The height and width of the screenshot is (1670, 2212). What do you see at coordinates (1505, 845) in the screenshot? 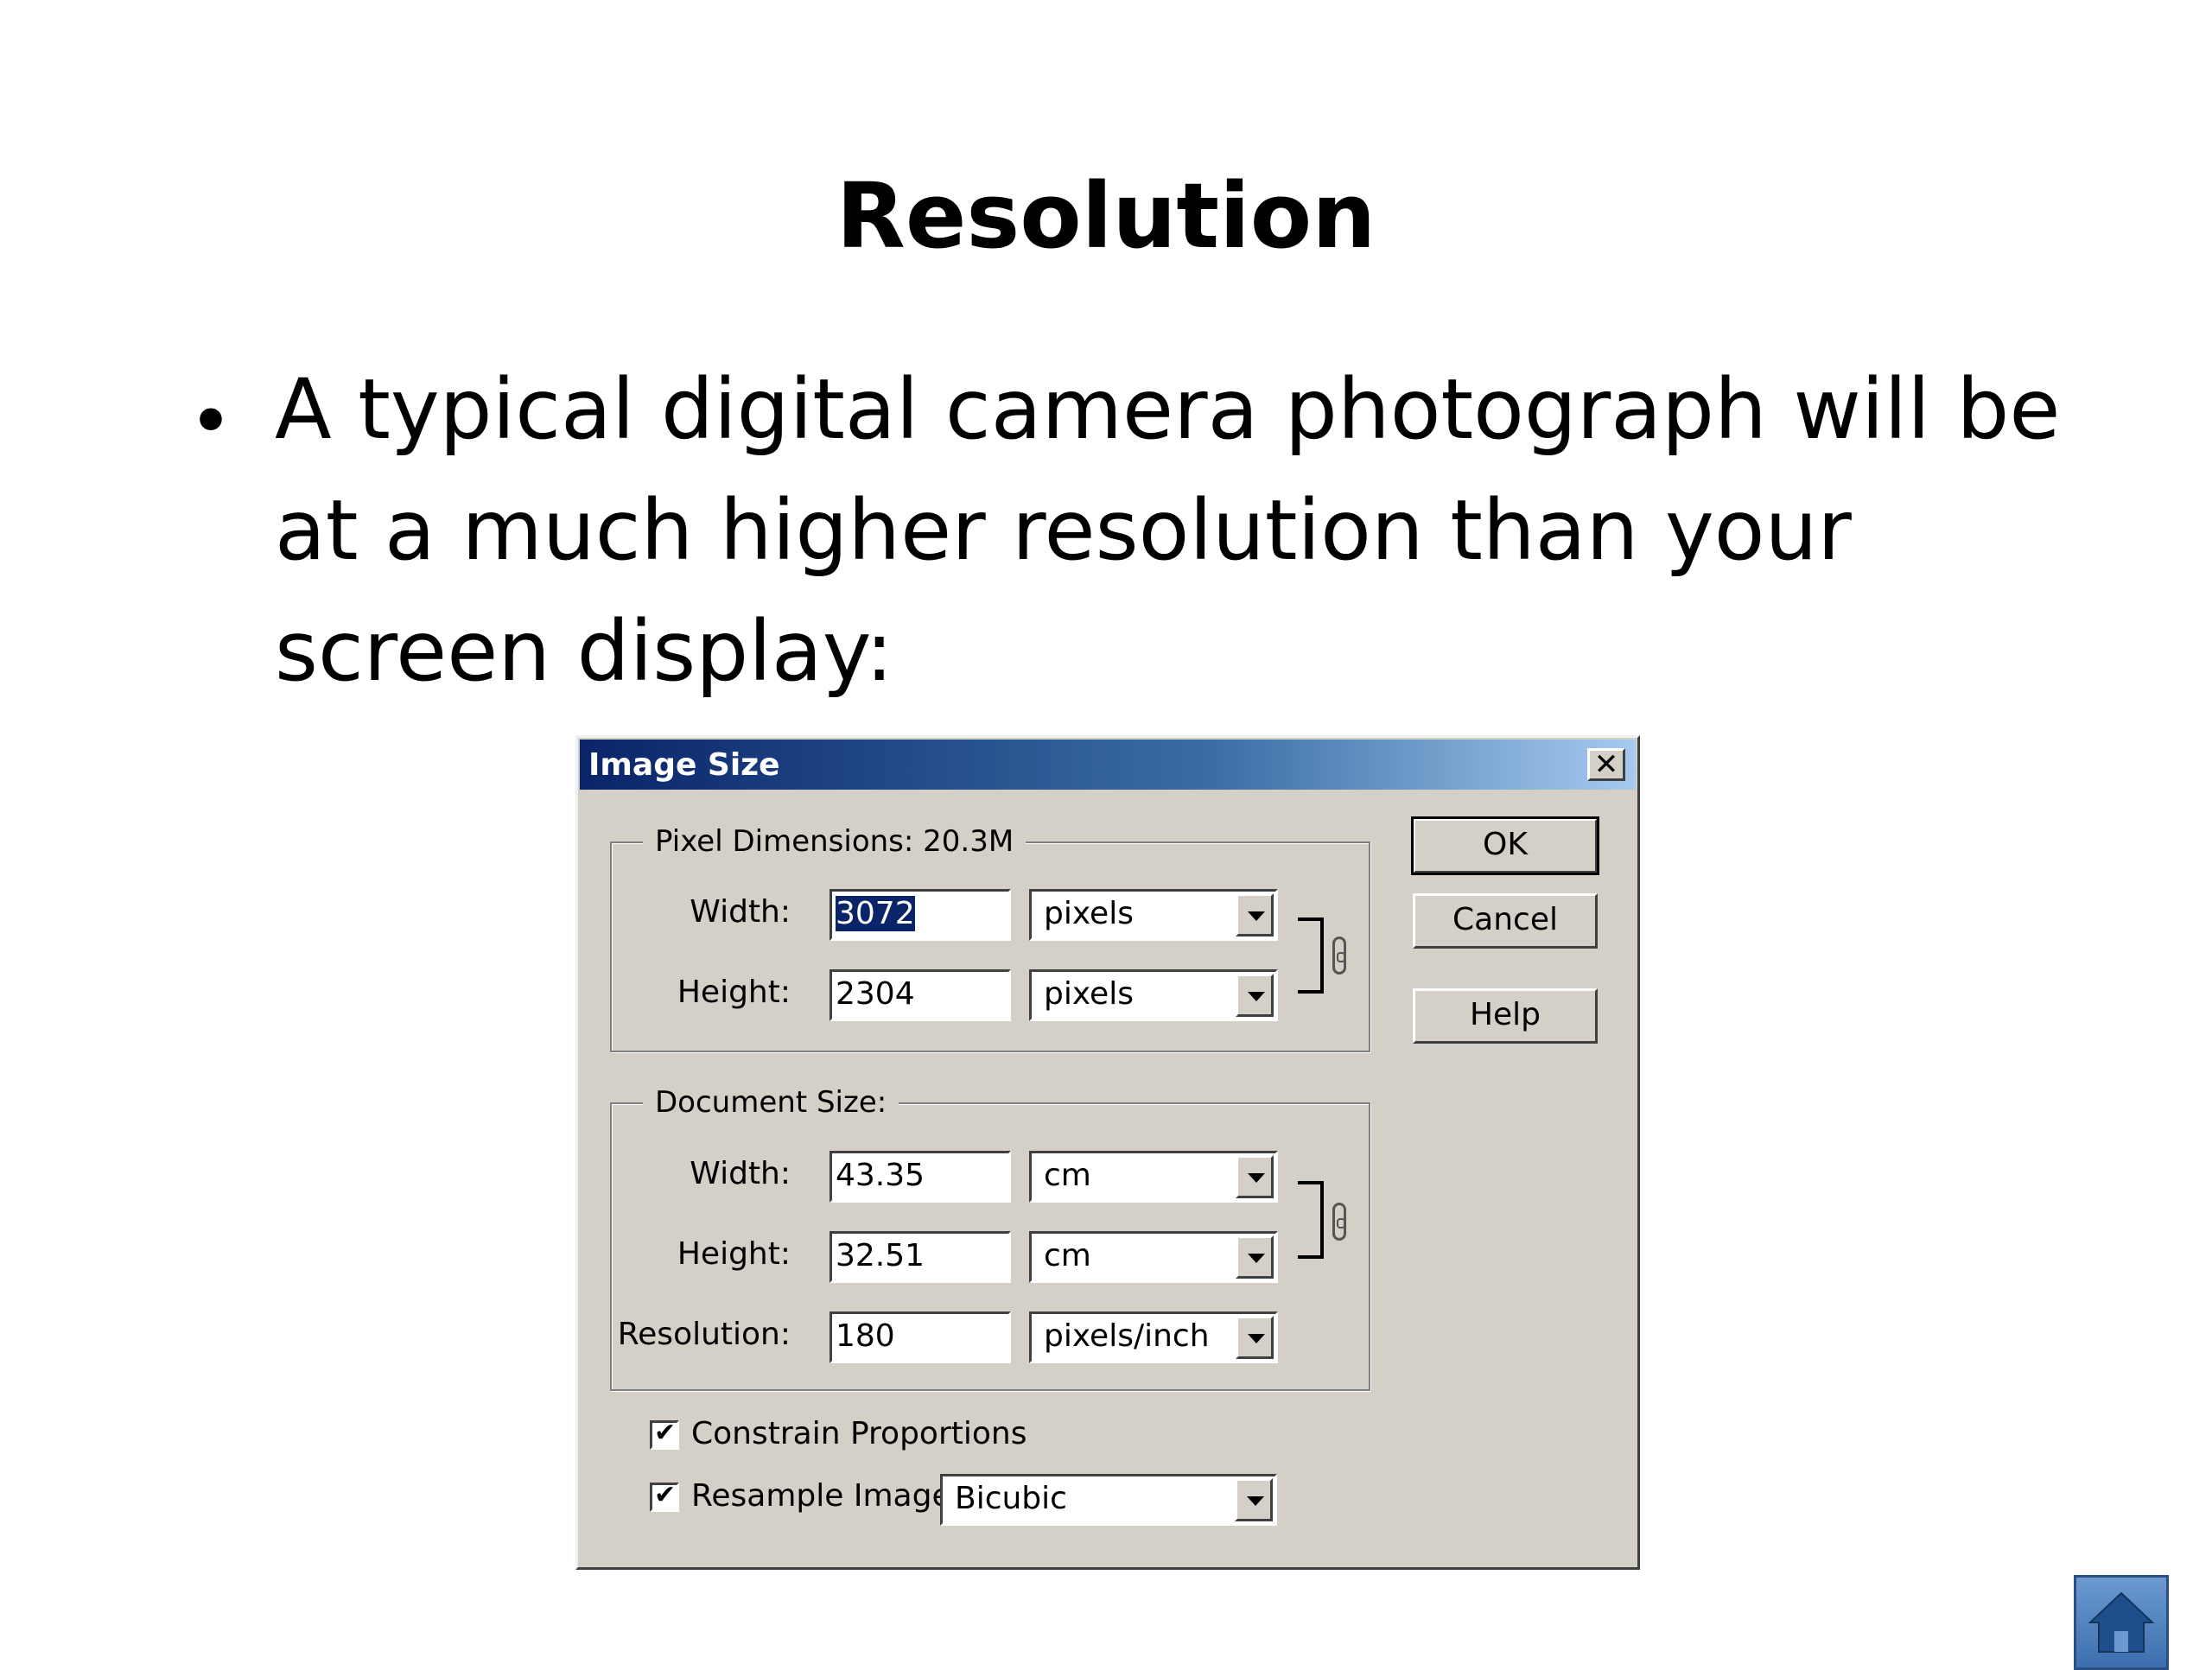
I see `ok-button: OK` at bounding box center [1505, 845].